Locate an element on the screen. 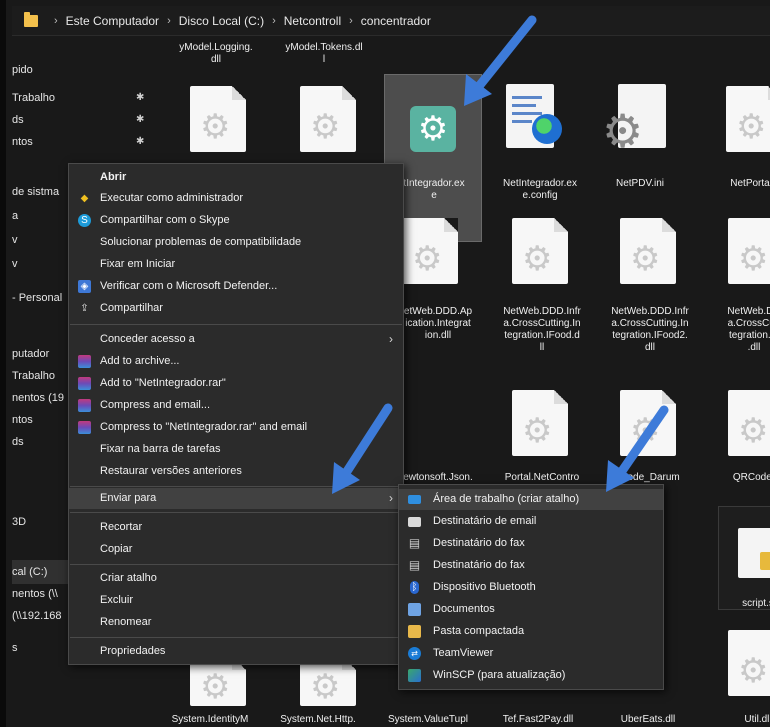  menu-item-pin-start: Fixar em Iniciar is located at coordinates (236, 264).